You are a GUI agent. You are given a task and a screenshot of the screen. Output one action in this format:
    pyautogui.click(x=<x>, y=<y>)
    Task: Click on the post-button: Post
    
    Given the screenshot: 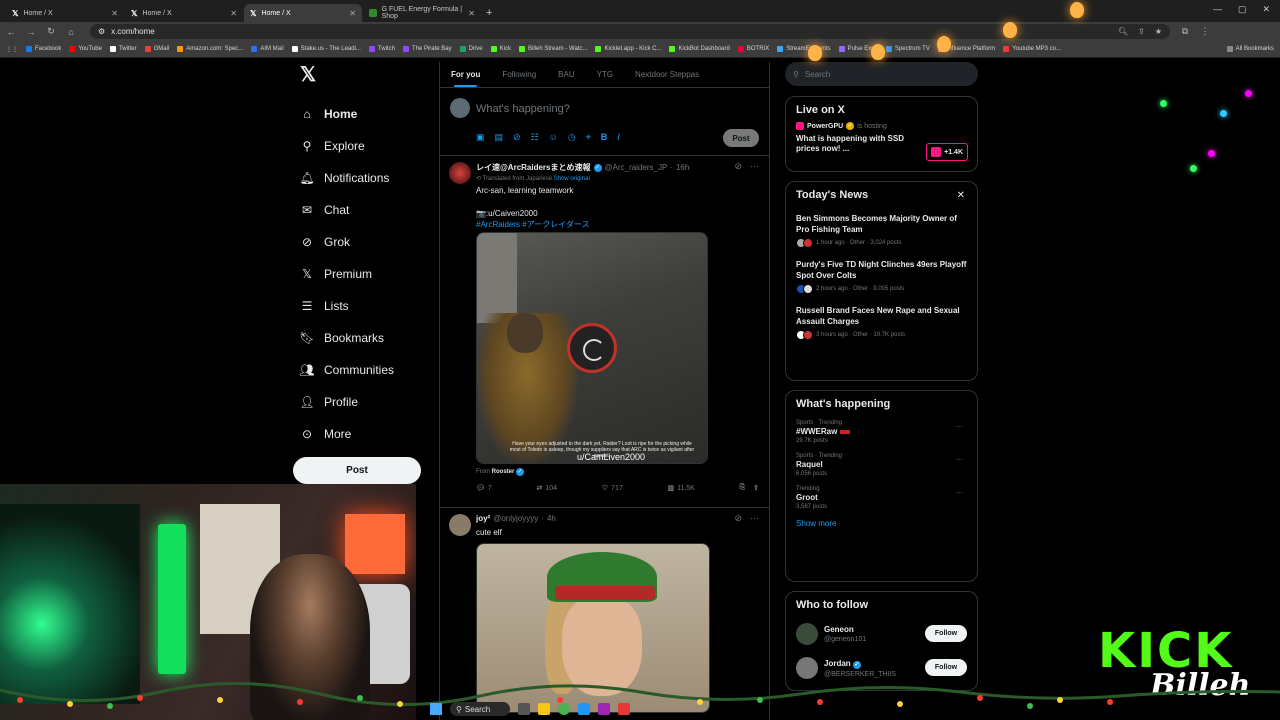 What is the action you would take?
    pyautogui.click(x=357, y=470)
    